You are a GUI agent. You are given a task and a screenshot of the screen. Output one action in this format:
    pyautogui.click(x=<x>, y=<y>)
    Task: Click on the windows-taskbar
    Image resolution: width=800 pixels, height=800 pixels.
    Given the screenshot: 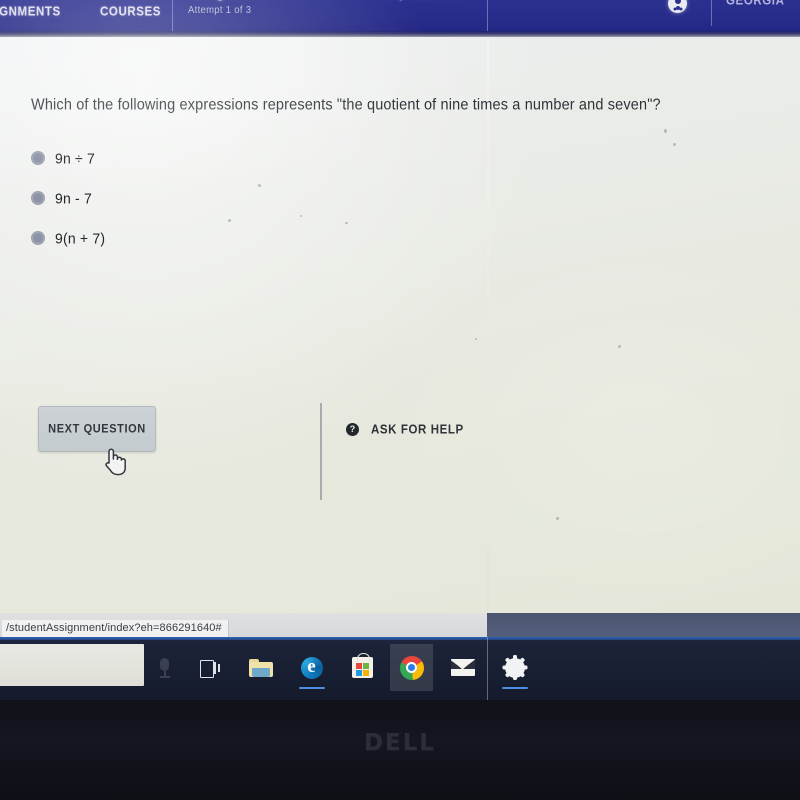 What is the action you would take?
    pyautogui.click(x=400, y=668)
    